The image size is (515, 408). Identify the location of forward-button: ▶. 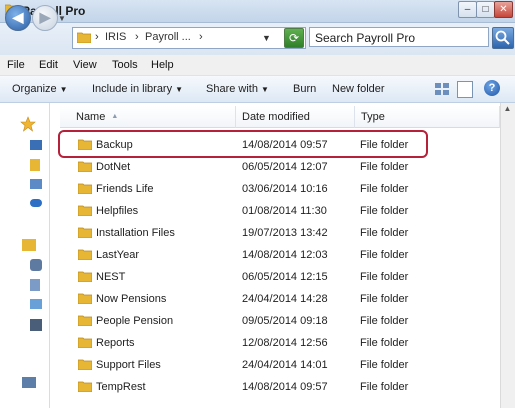
(45, 18).